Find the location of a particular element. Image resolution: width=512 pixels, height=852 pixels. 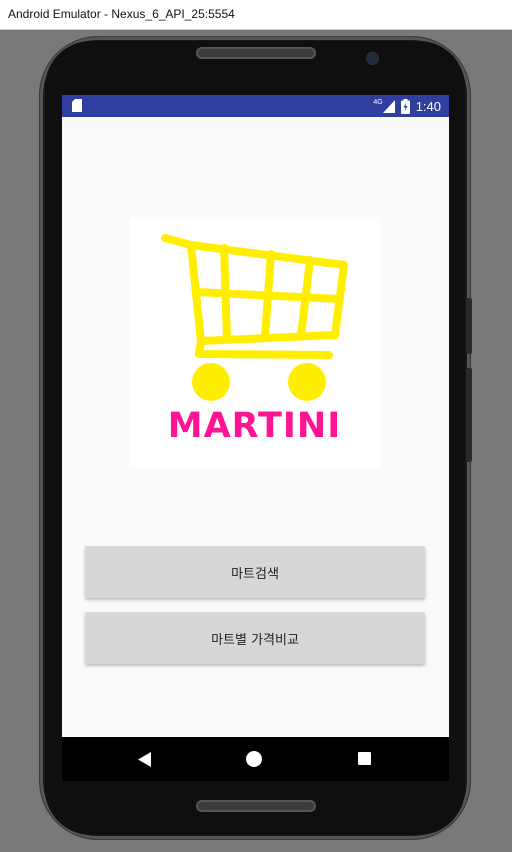

logo-text: MARTINI is located at coordinates (254, 426).